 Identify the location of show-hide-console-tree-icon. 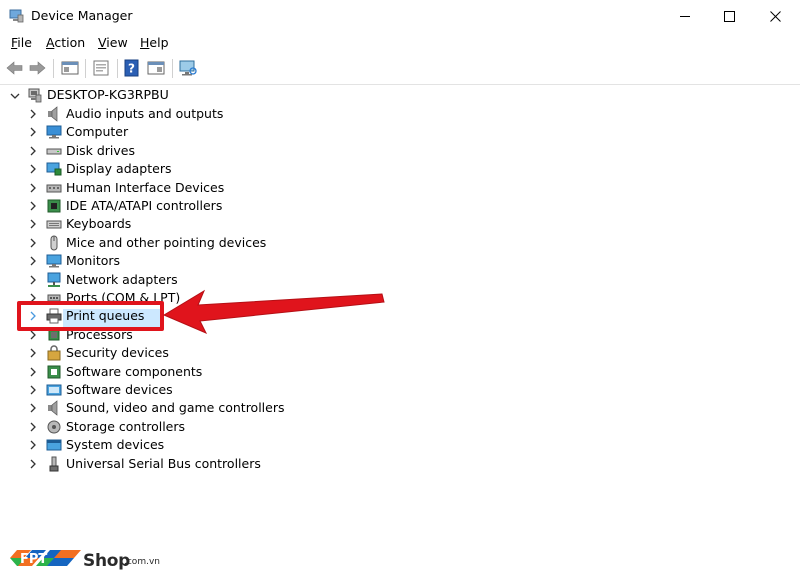
(70, 68).